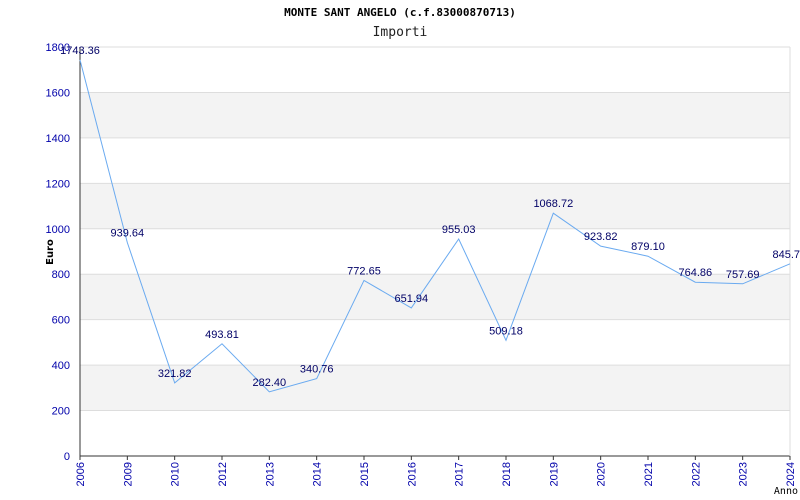 The width and height of the screenshot is (800, 500). What do you see at coordinates (648, 247) in the screenshot?
I see `data-label: 879.10` at bounding box center [648, 247].